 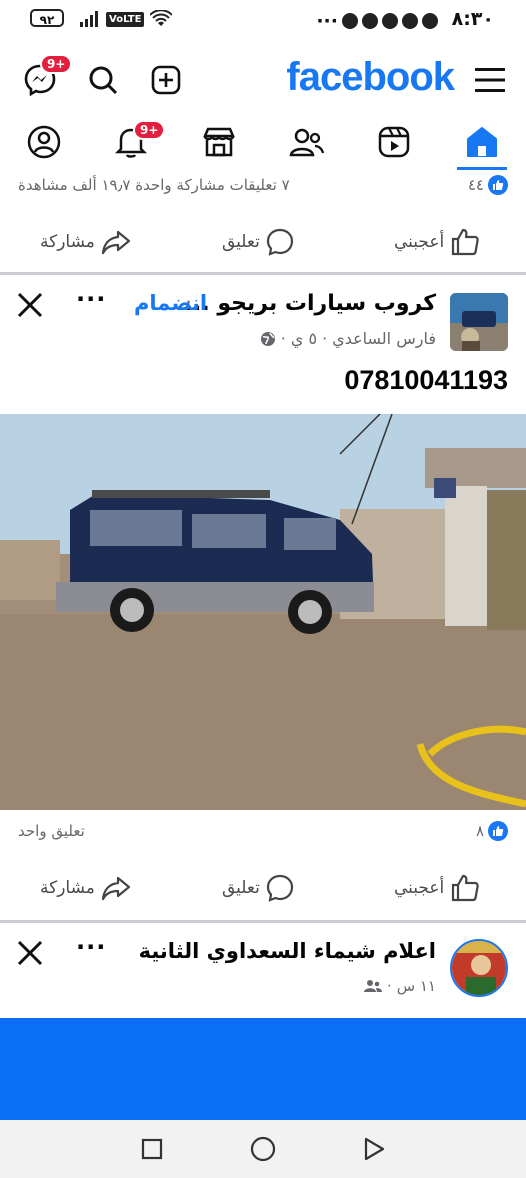 I want to click on search-icon, so click(x=103, y=80).